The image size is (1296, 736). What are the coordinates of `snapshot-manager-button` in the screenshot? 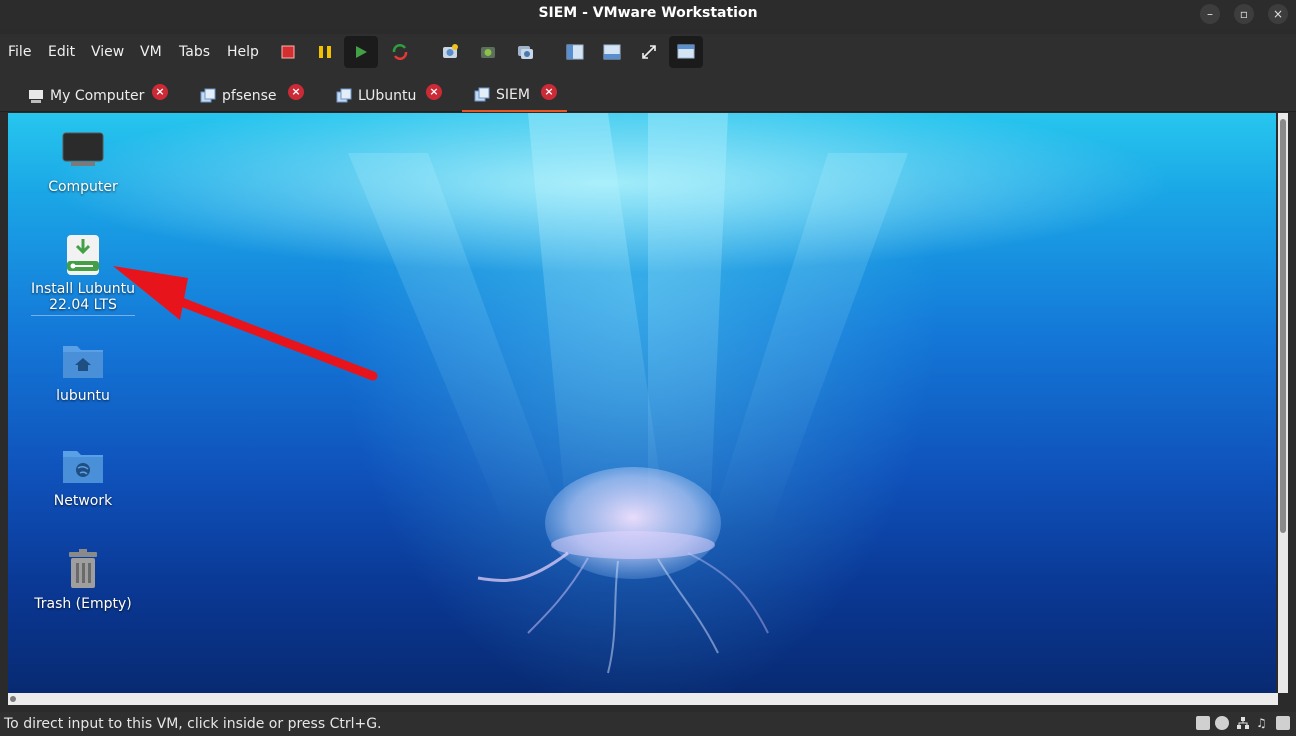 It's located at (525, 52).